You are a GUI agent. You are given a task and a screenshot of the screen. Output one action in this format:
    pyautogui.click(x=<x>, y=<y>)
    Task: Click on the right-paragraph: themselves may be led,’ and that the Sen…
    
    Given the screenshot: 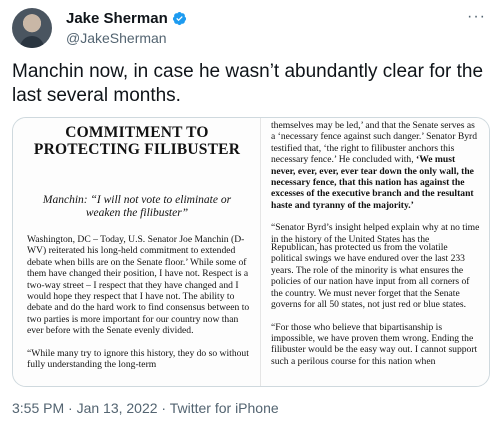 What is the action you would take?
    pyautogui.click(x=376, y=165)
    